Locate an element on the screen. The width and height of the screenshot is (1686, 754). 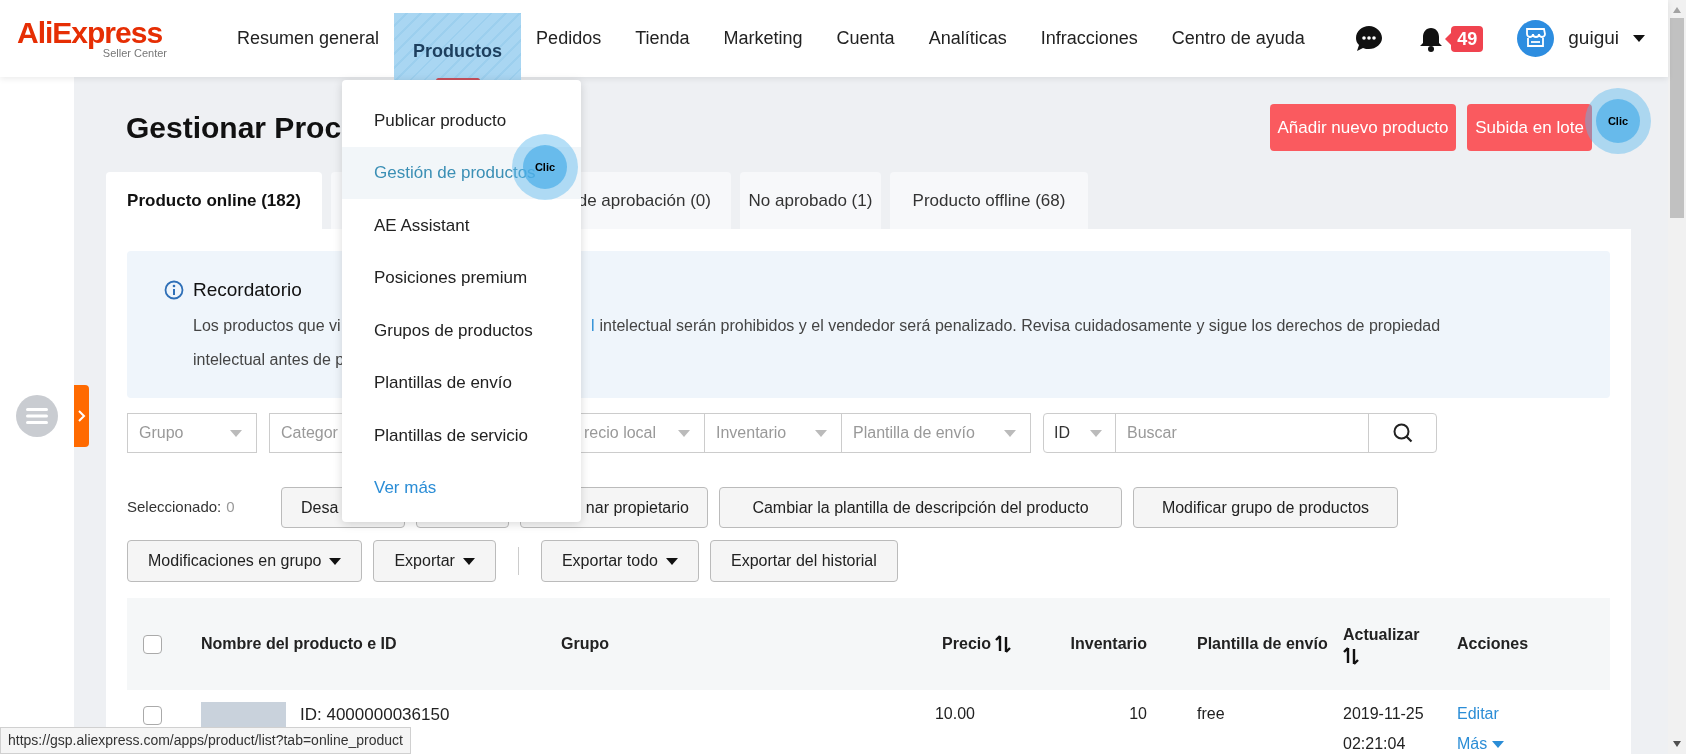
selected-label: Seleccionado: is located at coordinates (174, 507).